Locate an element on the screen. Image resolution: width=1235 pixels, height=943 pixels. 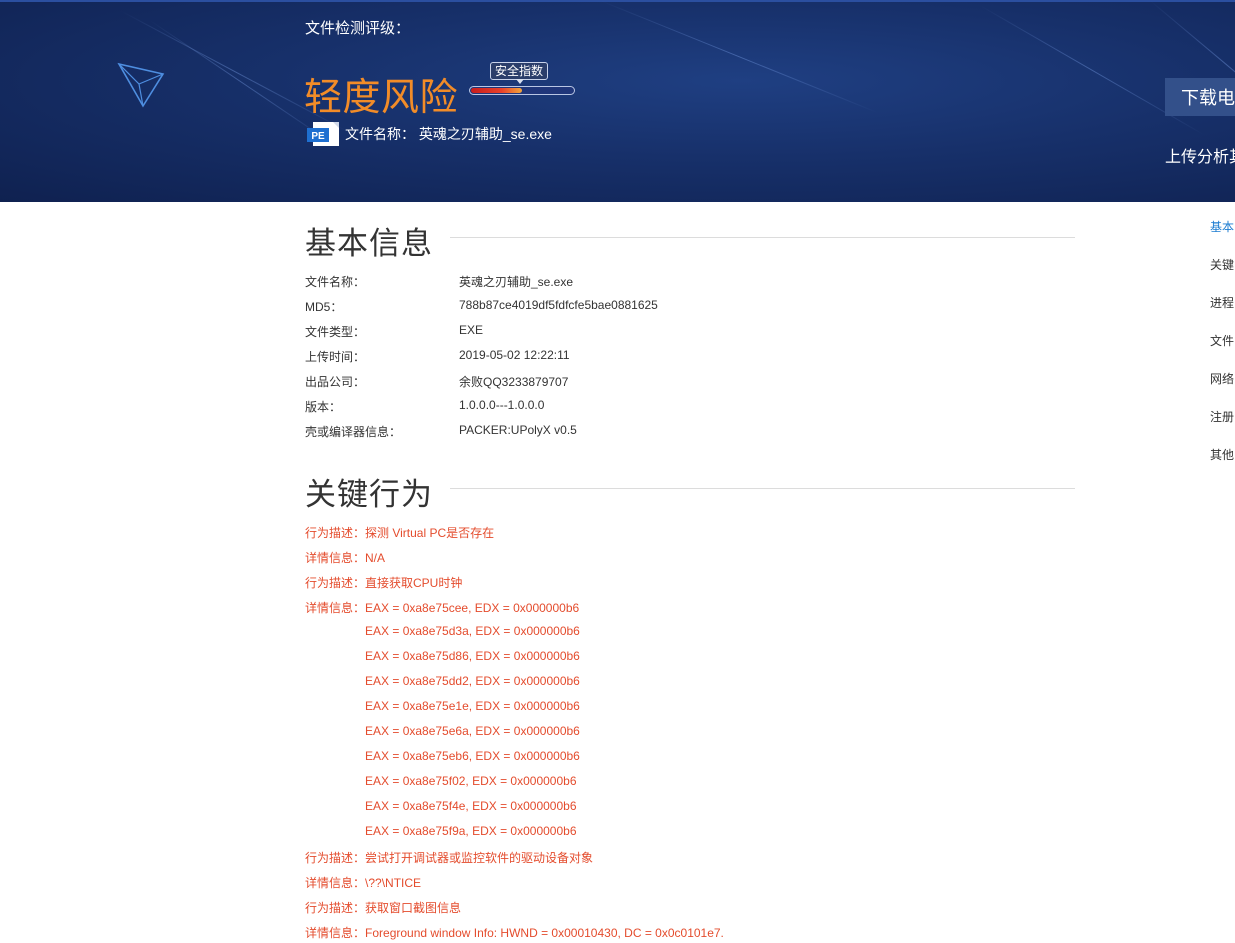
info-label: 出品公司： is located at coordinates (335, 382).